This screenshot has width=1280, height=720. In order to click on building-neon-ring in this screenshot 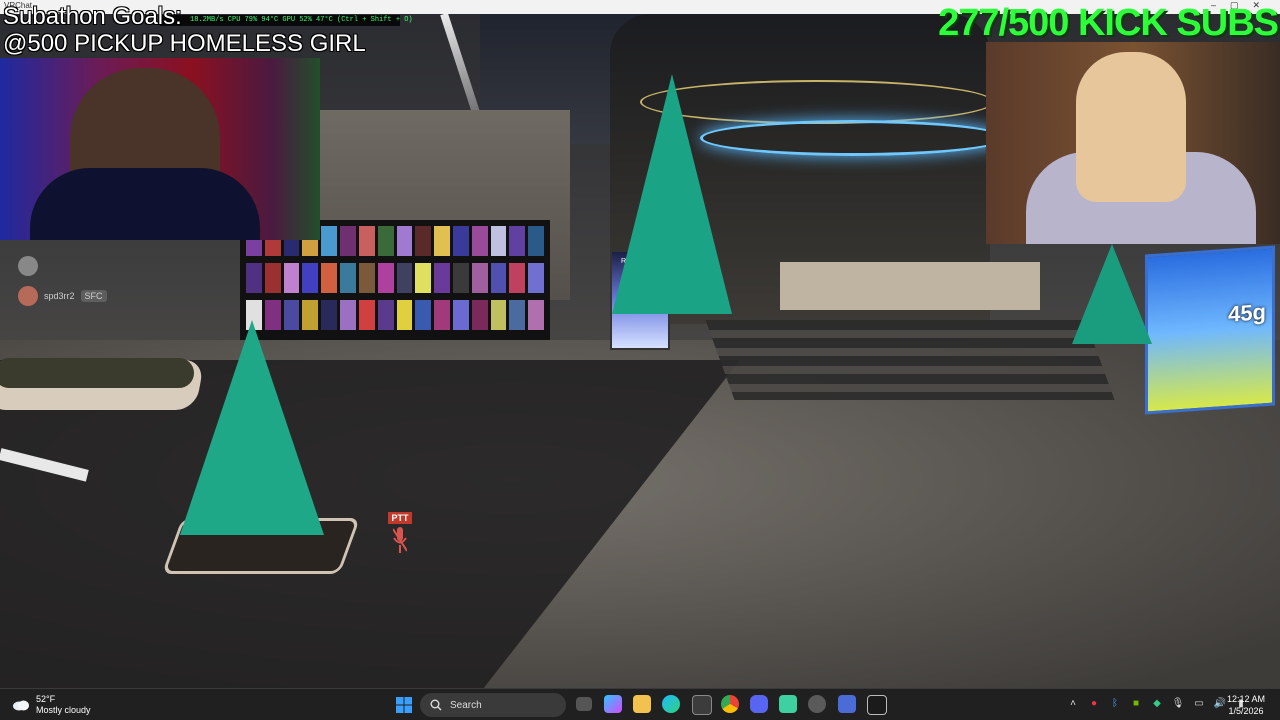, I will do `click(853, 138)`.